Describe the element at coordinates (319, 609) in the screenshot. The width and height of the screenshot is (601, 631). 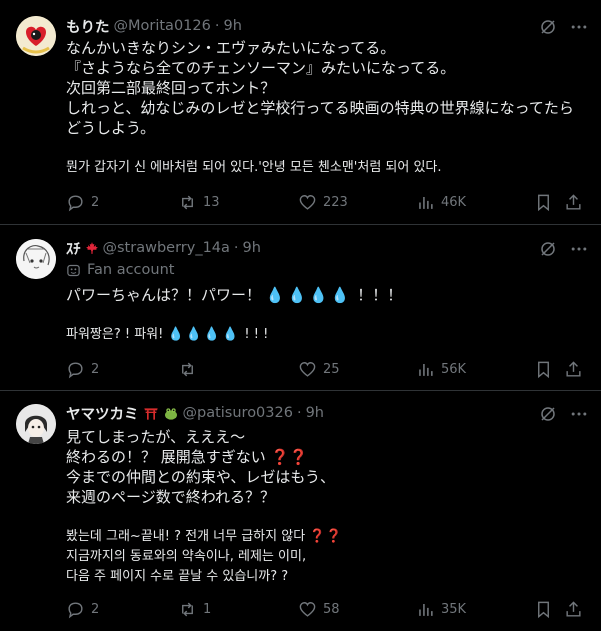
I see `like-button: 58` at that location.